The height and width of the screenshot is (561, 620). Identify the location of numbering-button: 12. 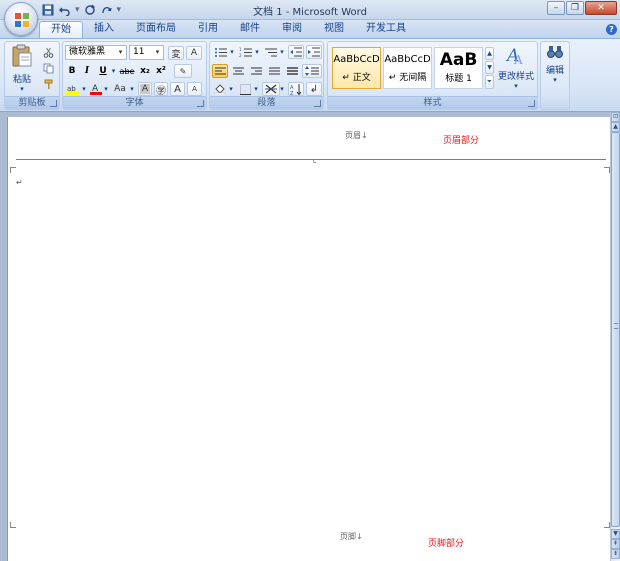
(246, 52).